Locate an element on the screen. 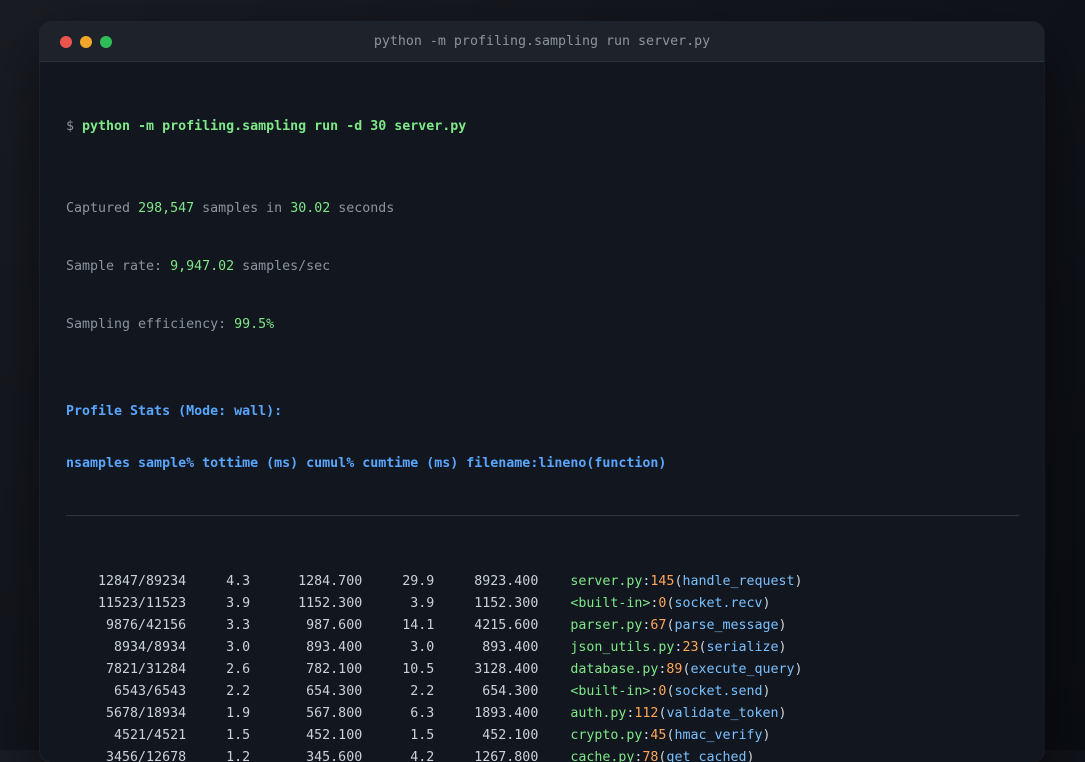 This screenshot has width=1085, height=762. sampling-efficiency-line: Sampling efficiency: 99.5% is located at coordinates (170, 324).